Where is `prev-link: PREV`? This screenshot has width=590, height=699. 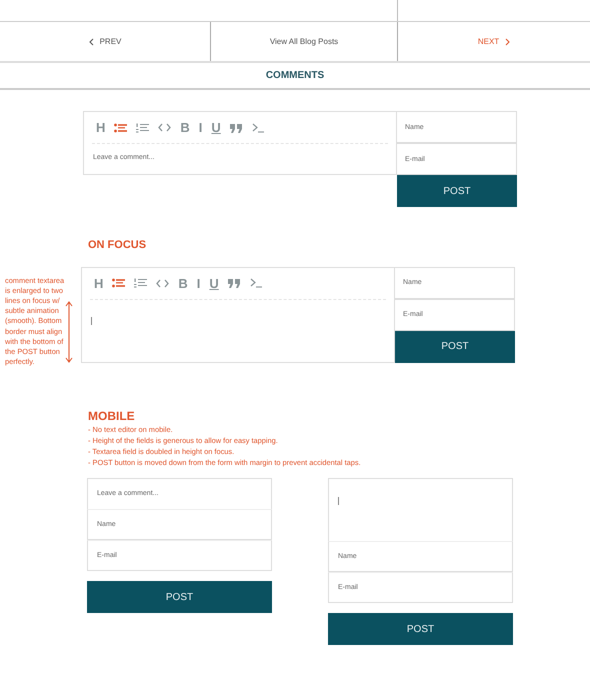 prev-link: PREV is located at coordinates (105, 41).